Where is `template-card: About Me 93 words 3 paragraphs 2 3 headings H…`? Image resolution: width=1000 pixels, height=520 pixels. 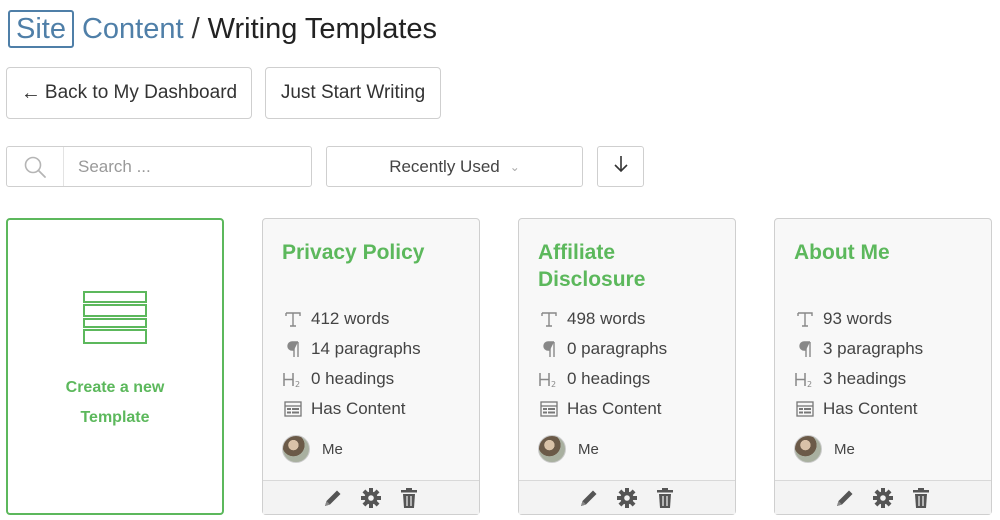 template-card: About Me 93 words 3 paragraphs 2 3 headings H… is located at coordinates (883, 366).